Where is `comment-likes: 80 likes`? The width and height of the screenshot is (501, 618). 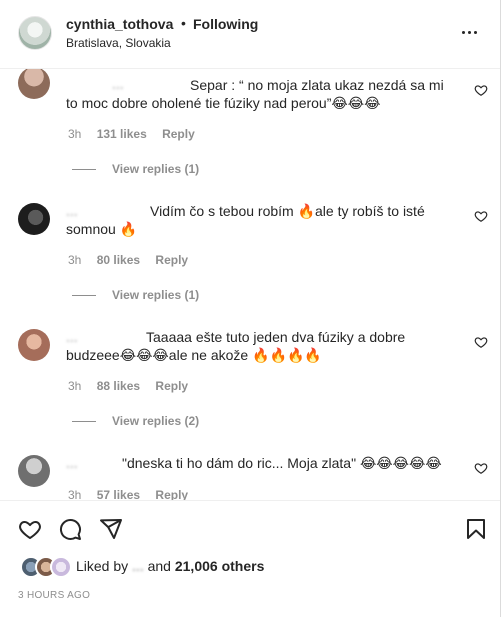 comment-likes: 80 likes is located at coordinates (118, 260).